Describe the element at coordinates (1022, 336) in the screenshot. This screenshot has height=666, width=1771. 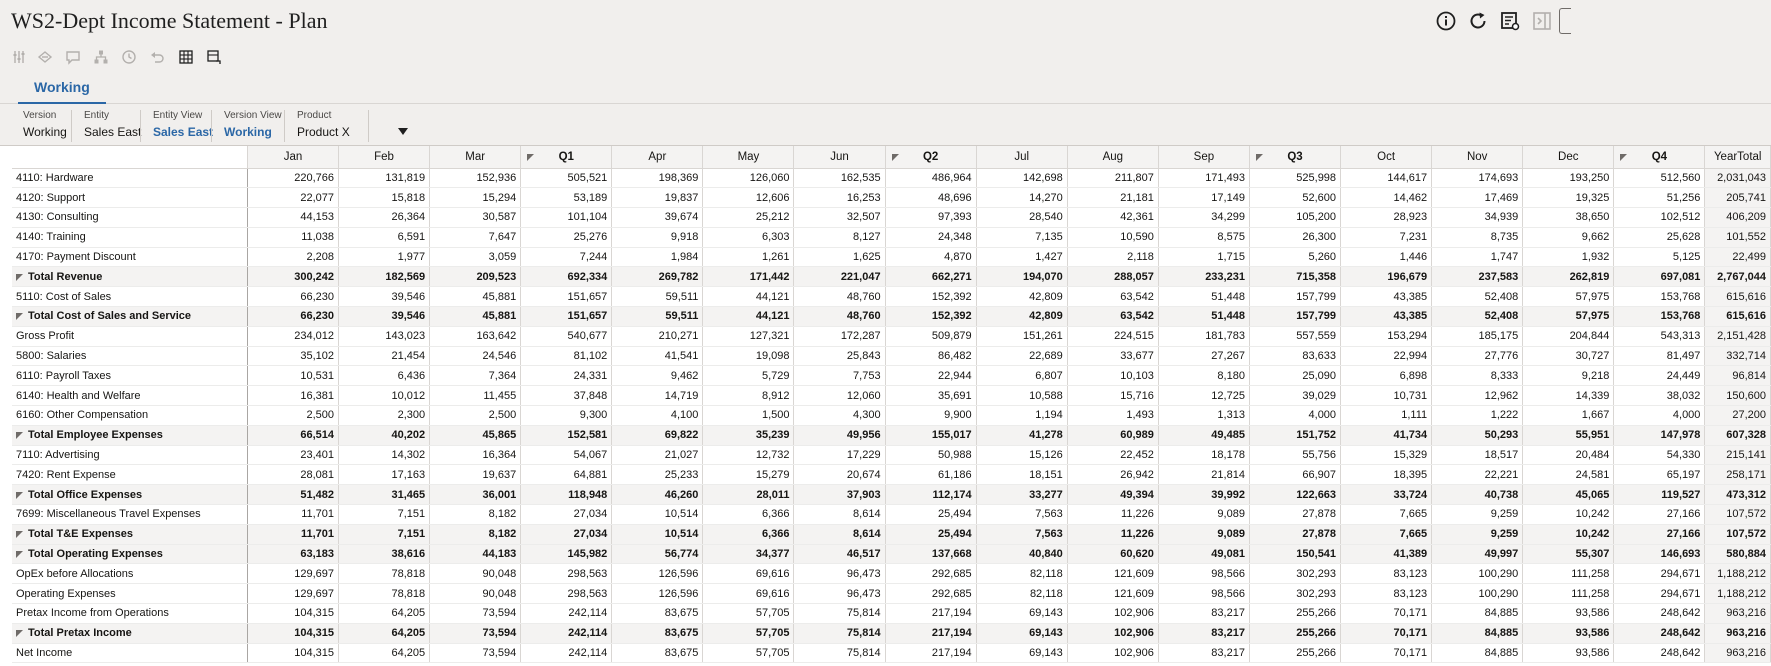
I see `data-cell: 151,261` at that location.